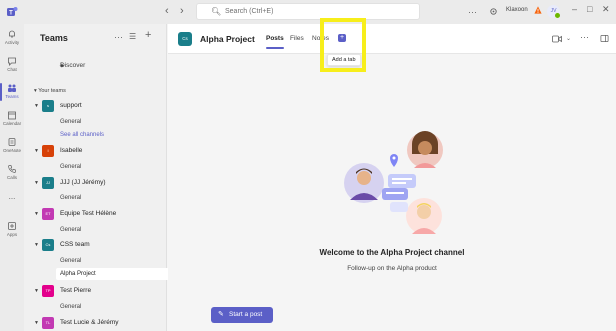 The height and width of the screenshot is (331, 616). I want to click on rail-item-calls: Calls, so click(12, 172).